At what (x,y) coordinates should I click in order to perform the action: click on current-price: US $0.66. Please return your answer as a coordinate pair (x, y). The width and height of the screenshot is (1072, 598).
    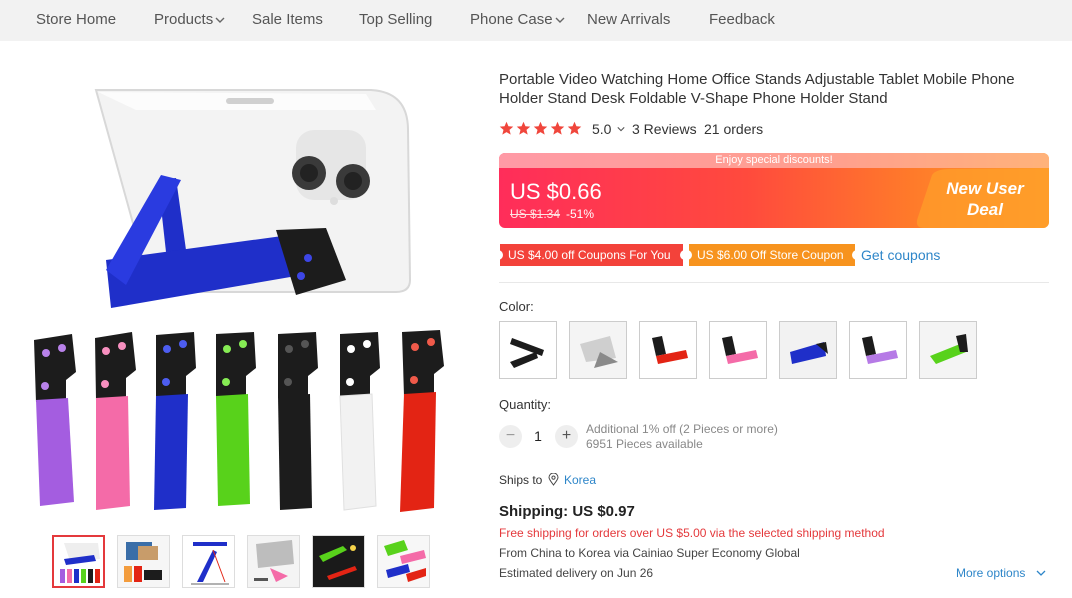
    Looking at the image, I should click on (556, 191).